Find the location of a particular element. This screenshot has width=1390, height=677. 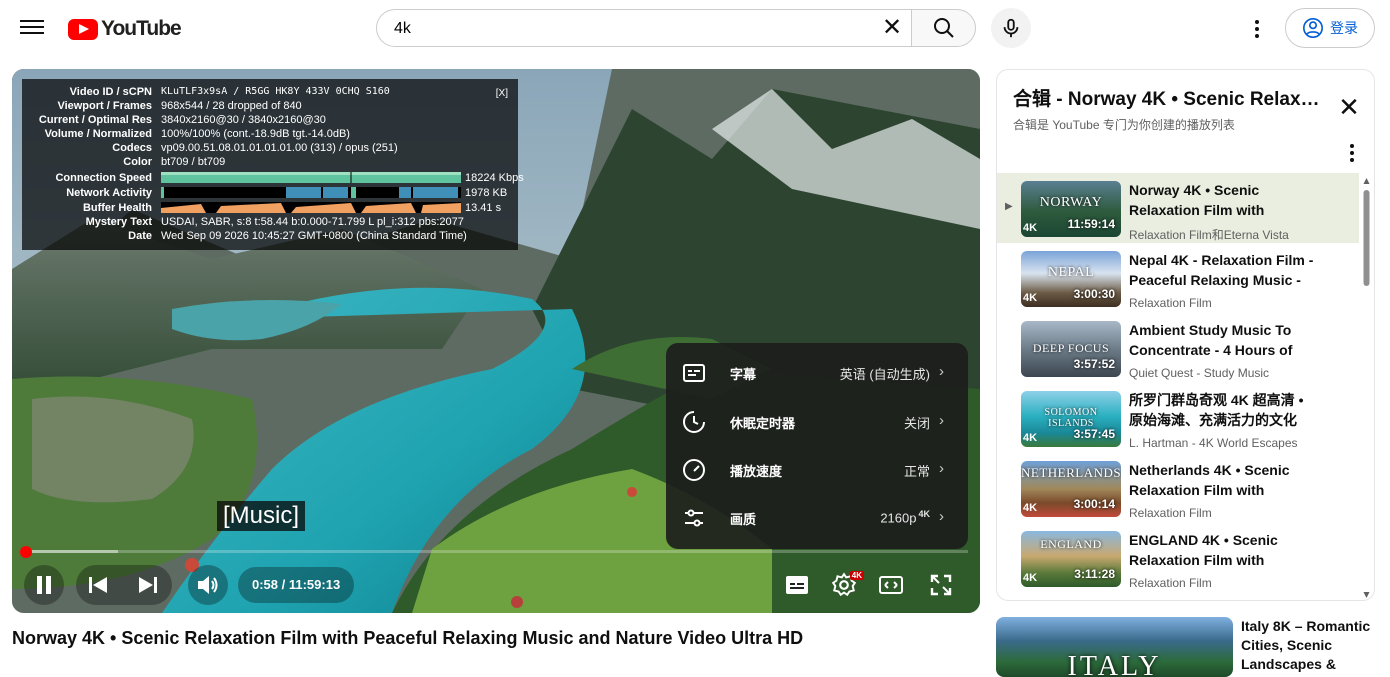

video-thumbnail: ENGLAND 4K 3:11:28 is located at coordinates (1071, 559).